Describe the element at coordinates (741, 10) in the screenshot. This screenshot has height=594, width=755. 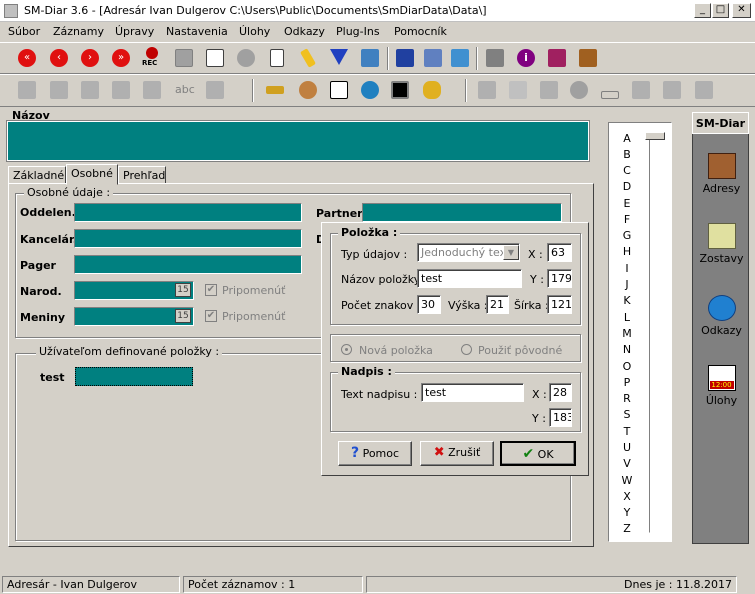
I see `close-button: ✕` at that location.